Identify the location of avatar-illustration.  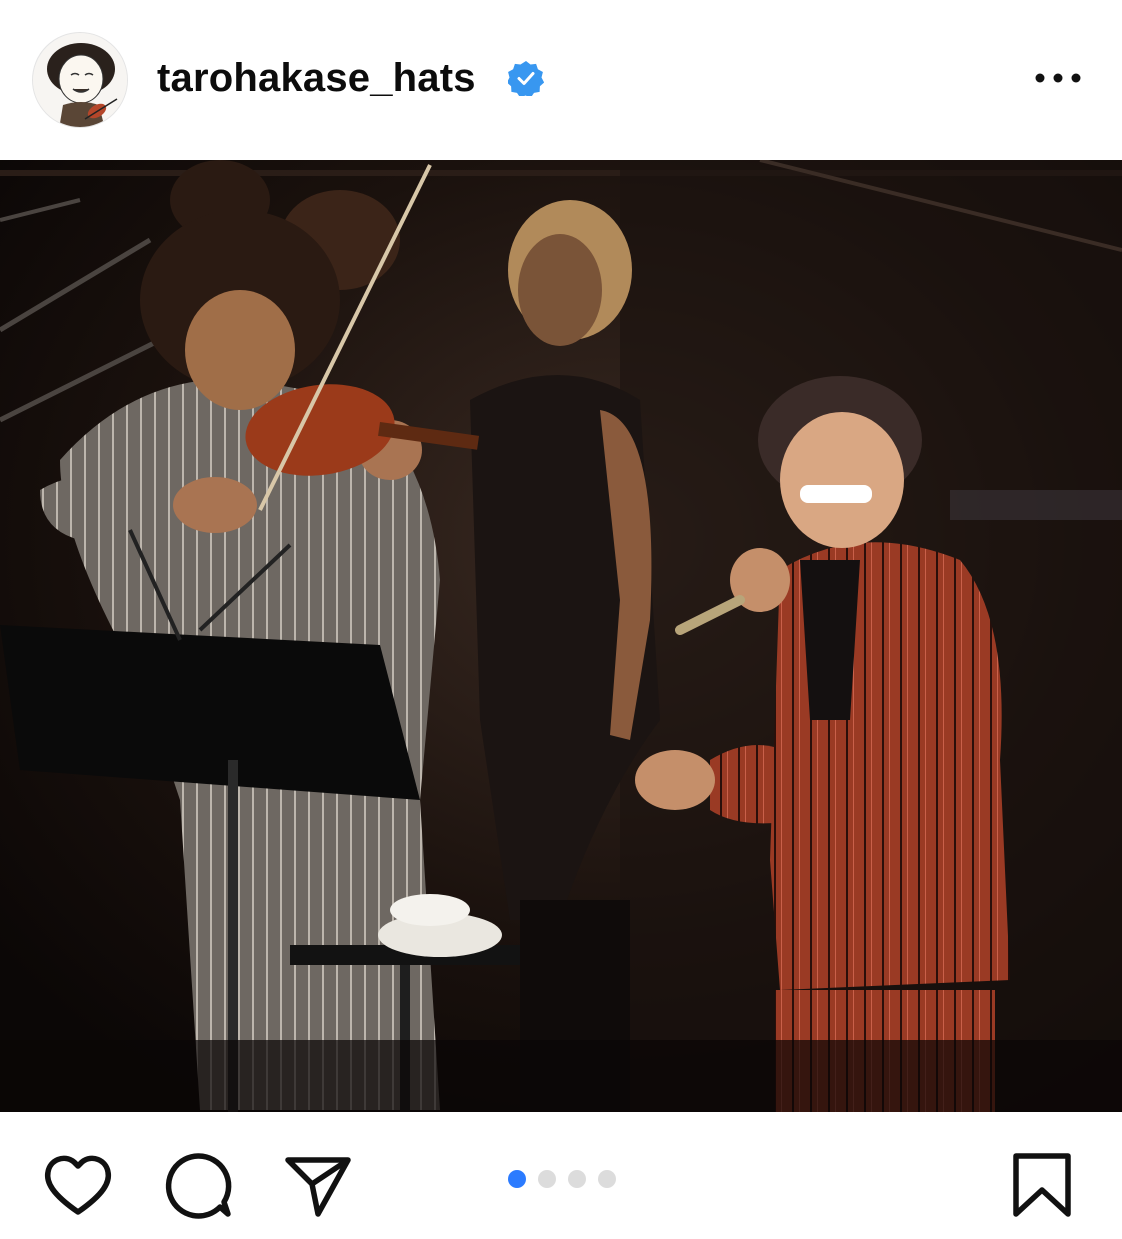
(80, 80).